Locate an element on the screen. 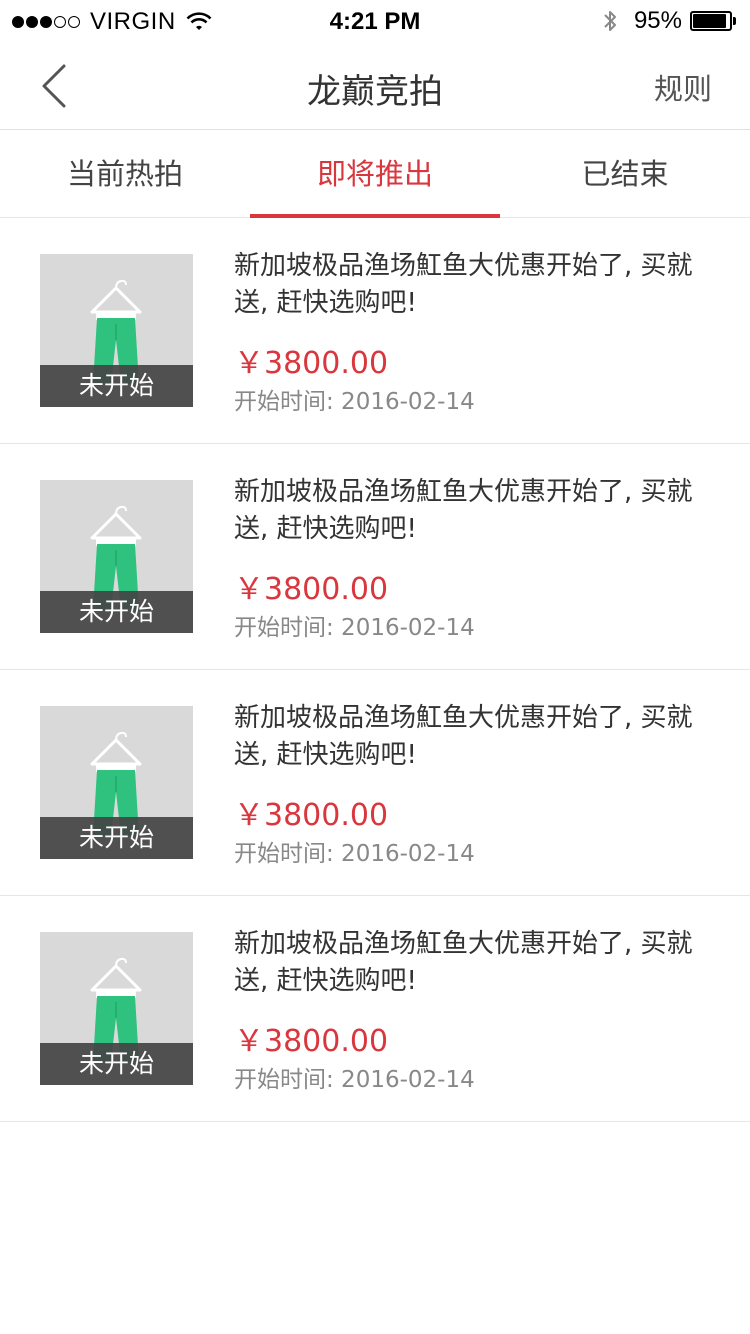 This screenshot has height=1334, width=750. tab-current-hot: 当前热拍 is located at coordinates (125, 173).